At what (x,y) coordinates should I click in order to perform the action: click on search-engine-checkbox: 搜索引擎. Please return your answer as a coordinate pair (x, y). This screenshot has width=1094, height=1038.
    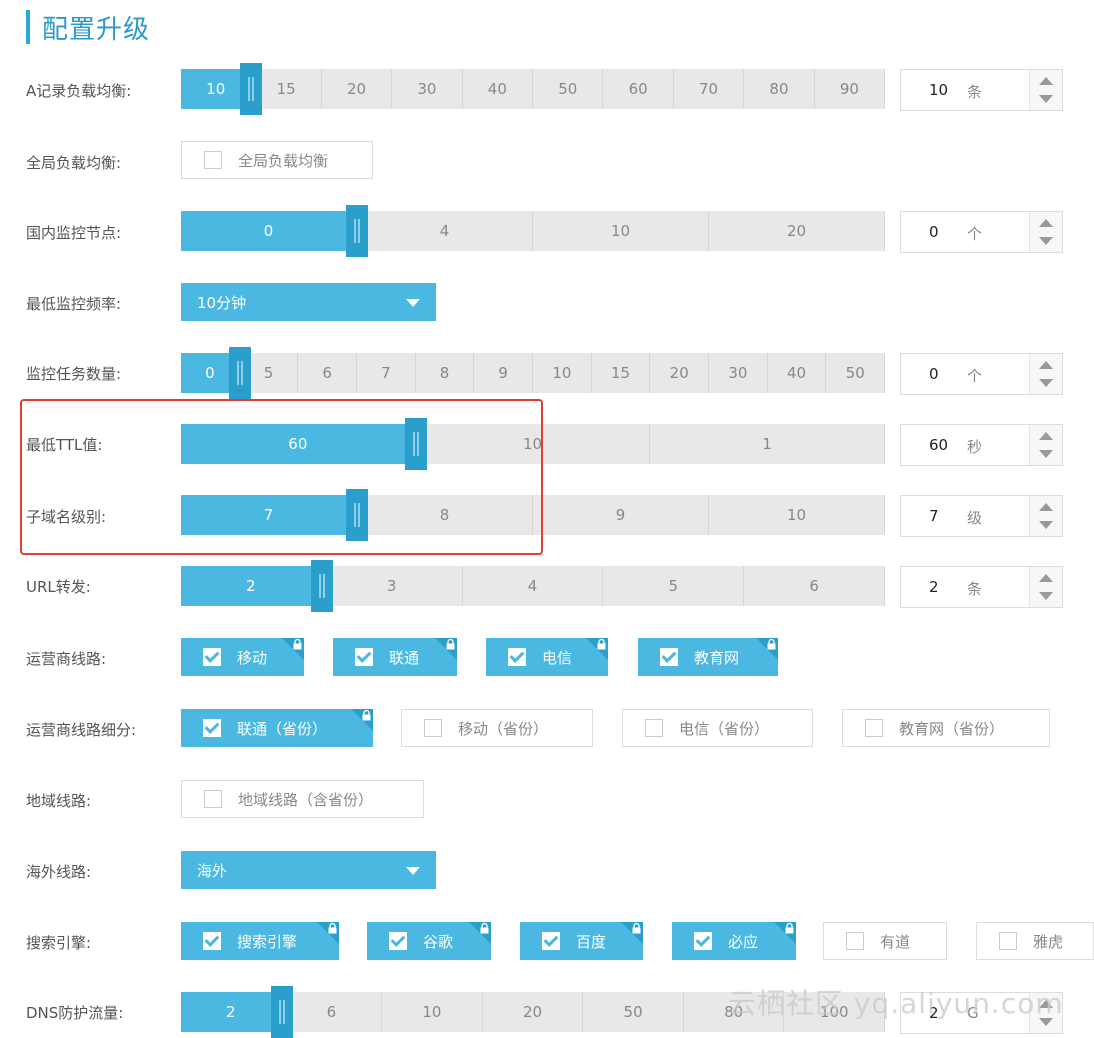
    Looking at the image, I should click on (260, 941).